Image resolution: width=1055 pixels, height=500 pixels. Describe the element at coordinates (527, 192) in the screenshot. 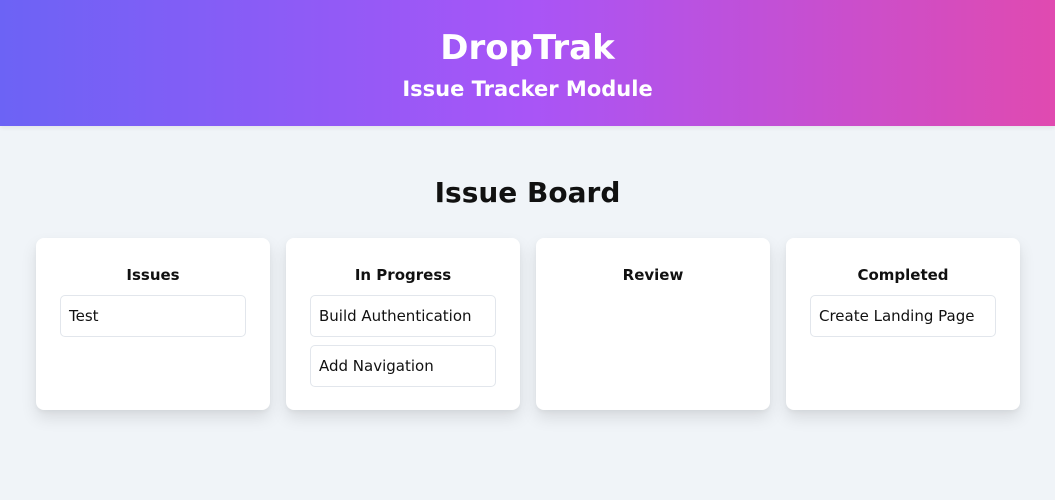

I see `board-title: Issue Board` at that location.